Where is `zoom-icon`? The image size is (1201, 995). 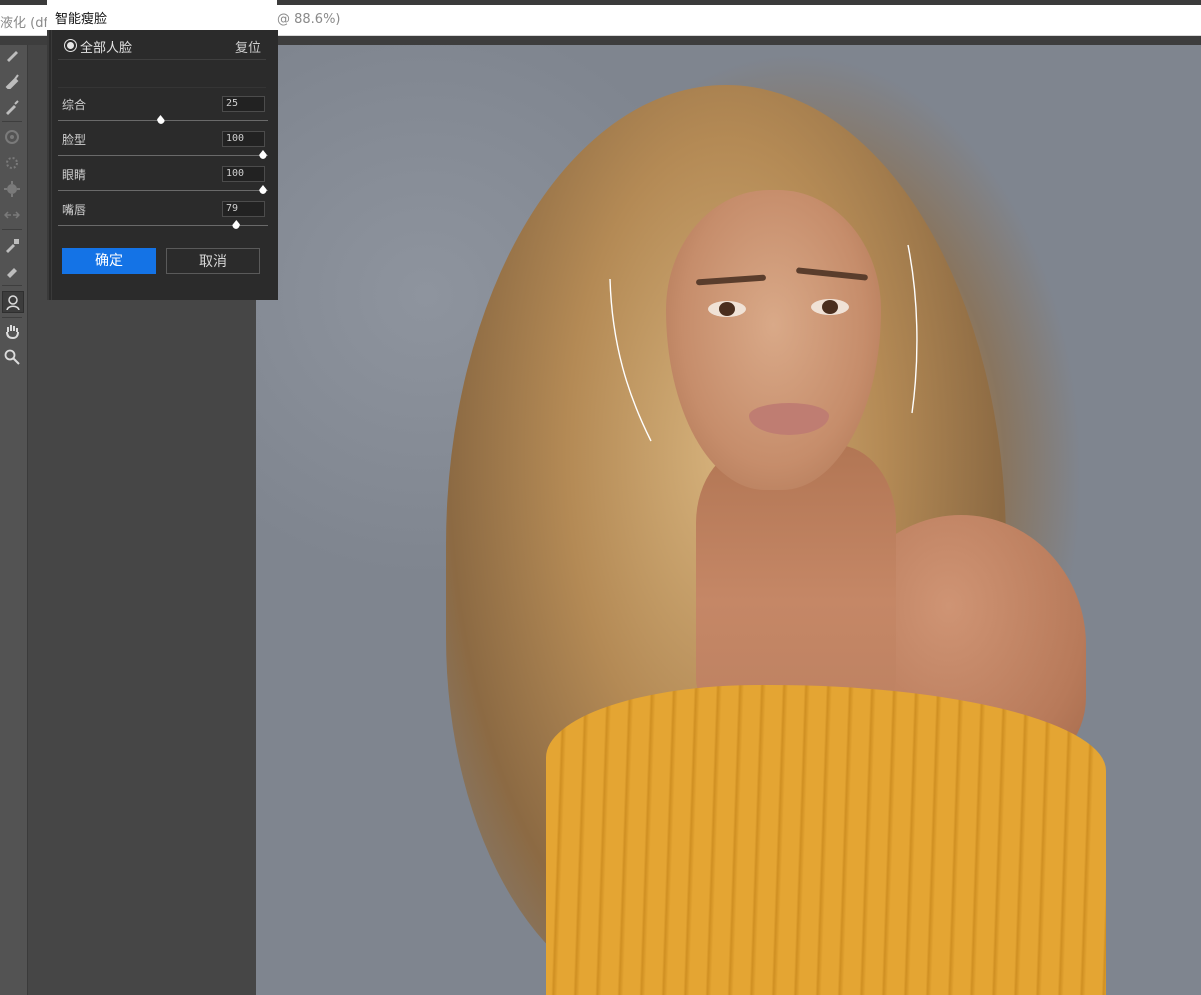
zoom-icon is located at coordinates (12, 357).